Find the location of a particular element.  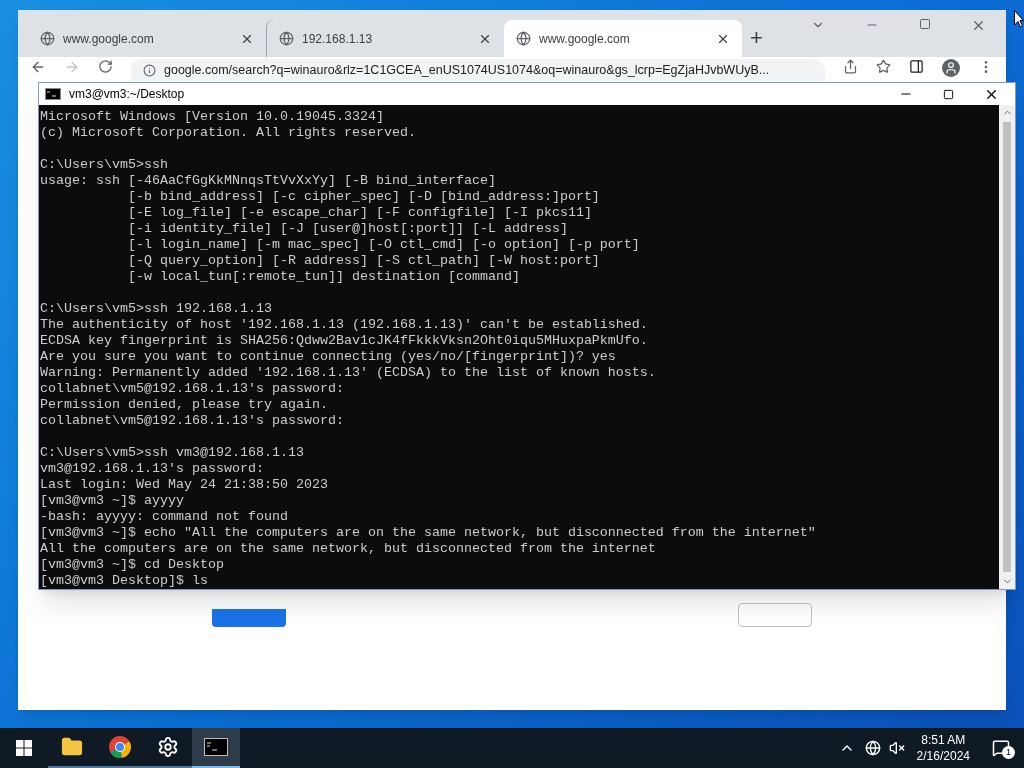

terminal-line: [-b bind_address] [-c cipher_spec] [-D [bind_address:]port] is located at coordinates (363, 197).